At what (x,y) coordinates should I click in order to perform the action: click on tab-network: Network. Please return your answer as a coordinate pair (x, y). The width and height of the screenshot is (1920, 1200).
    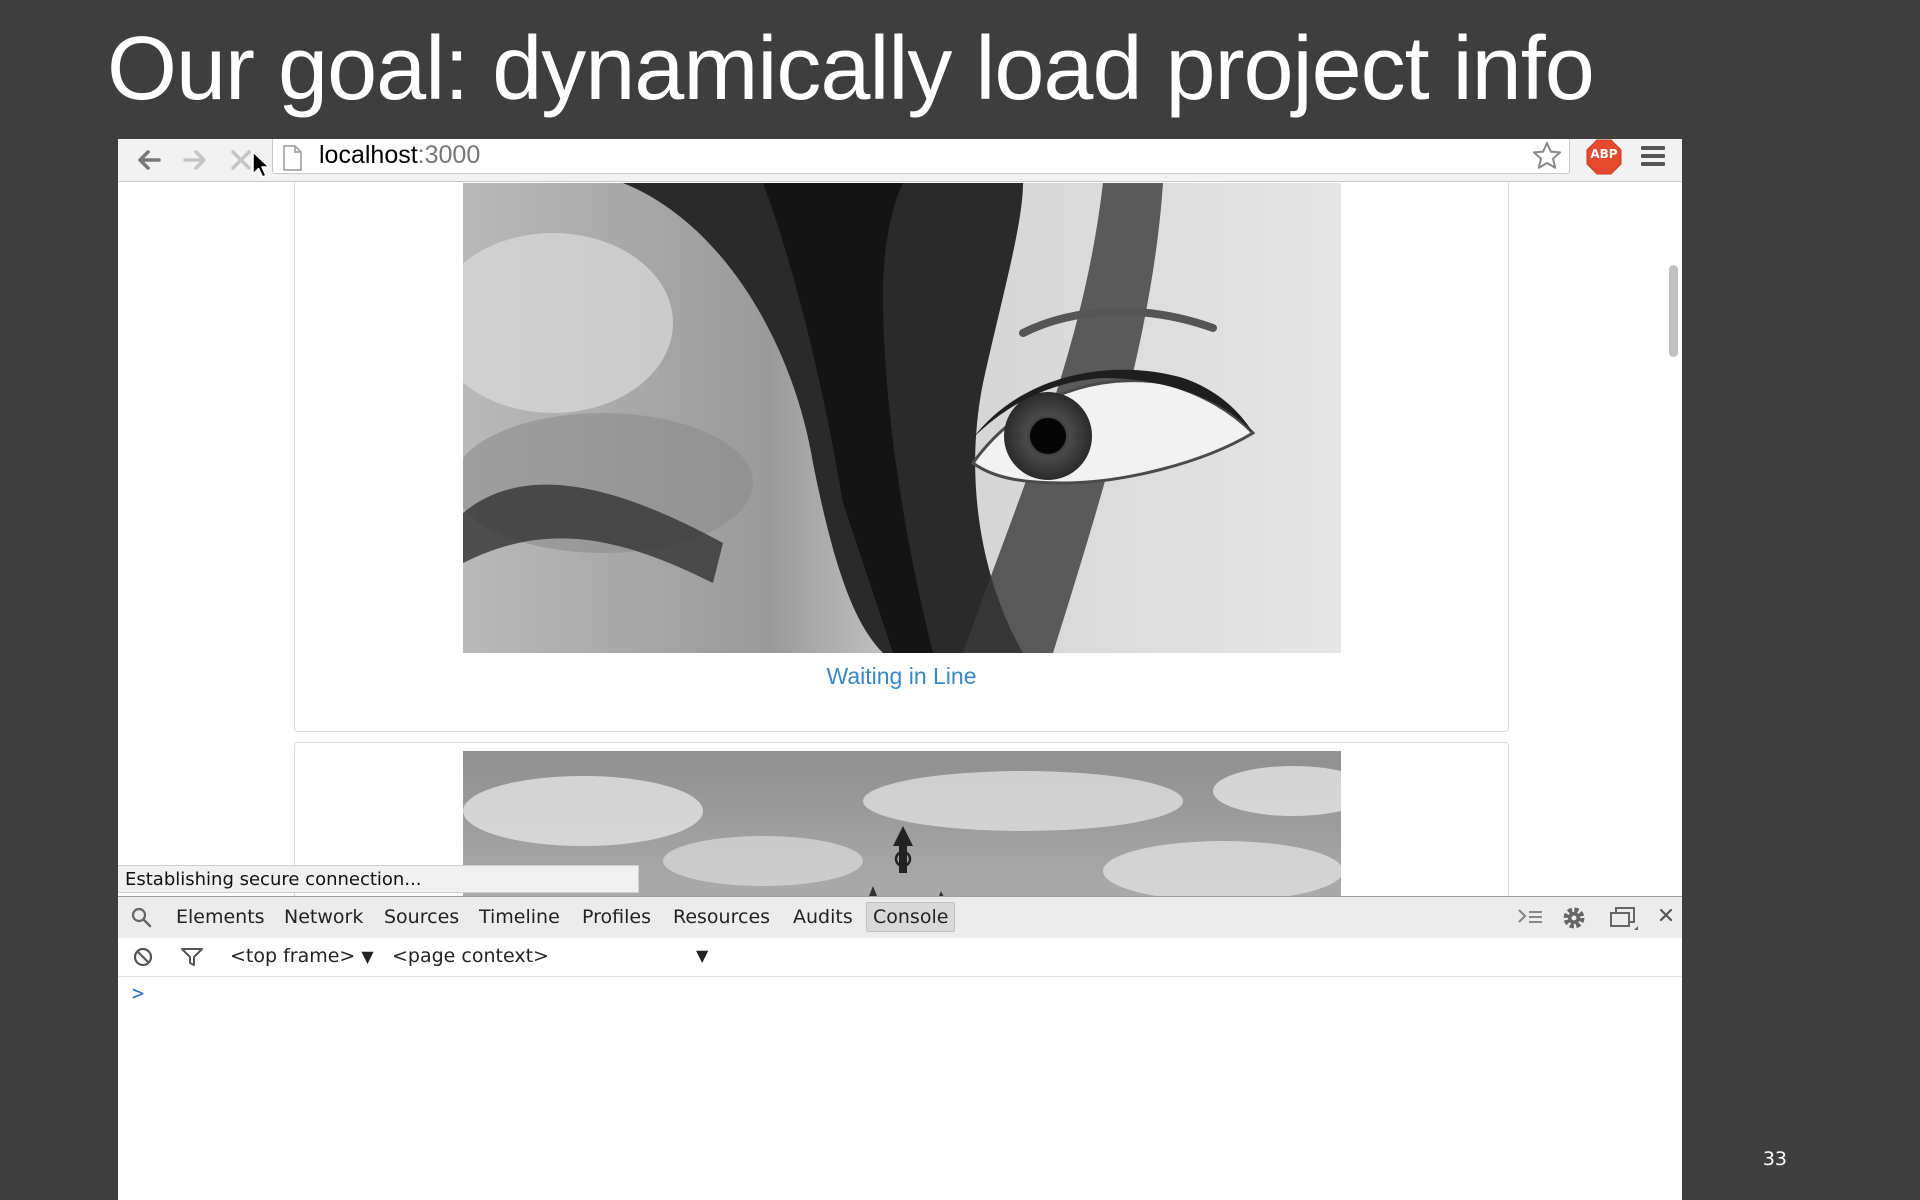
    Looking at the image, I should click on (323, 917).